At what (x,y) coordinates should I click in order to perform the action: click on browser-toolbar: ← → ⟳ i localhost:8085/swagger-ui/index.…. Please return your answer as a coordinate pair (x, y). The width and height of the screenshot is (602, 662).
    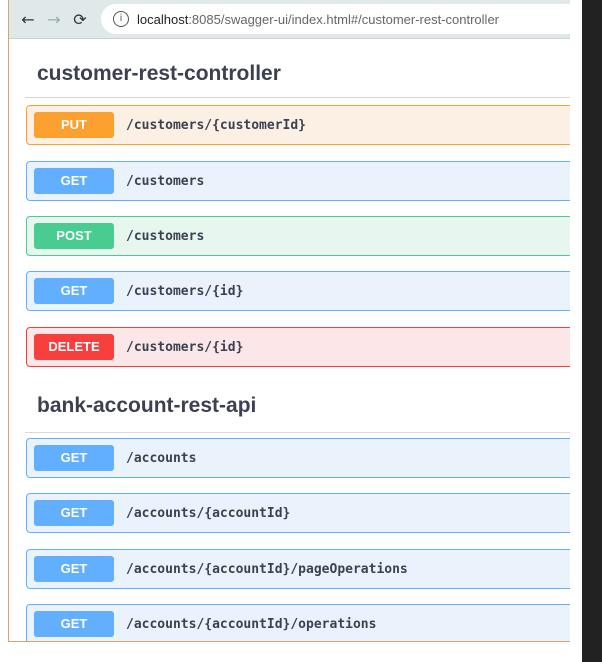
    Looking at the image, I should click on (289, 19).